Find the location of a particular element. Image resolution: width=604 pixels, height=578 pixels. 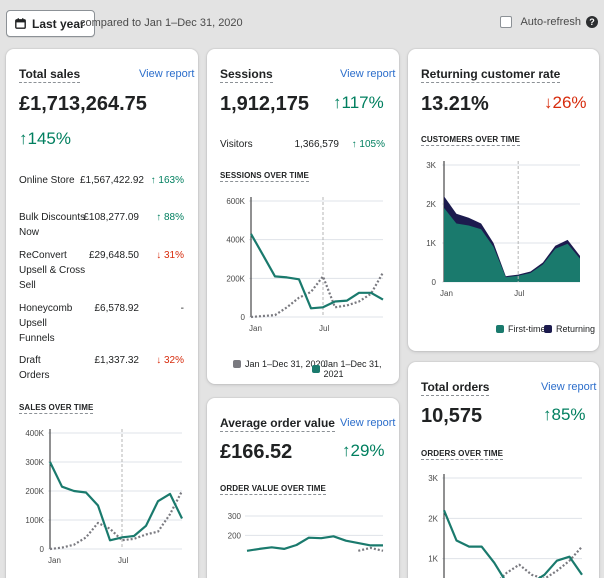

returning-value: 13.21% is located at coordinates (455, 104).